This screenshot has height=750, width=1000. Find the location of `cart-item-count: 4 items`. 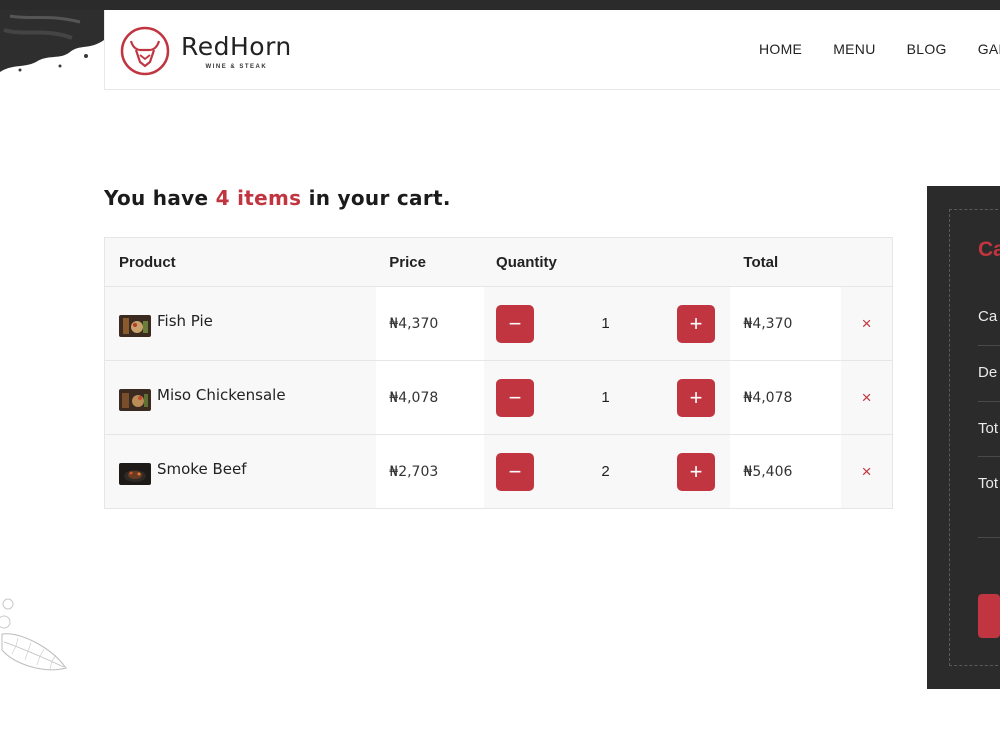

cart-item-count: 4 items is located at coordinates (258, 198).